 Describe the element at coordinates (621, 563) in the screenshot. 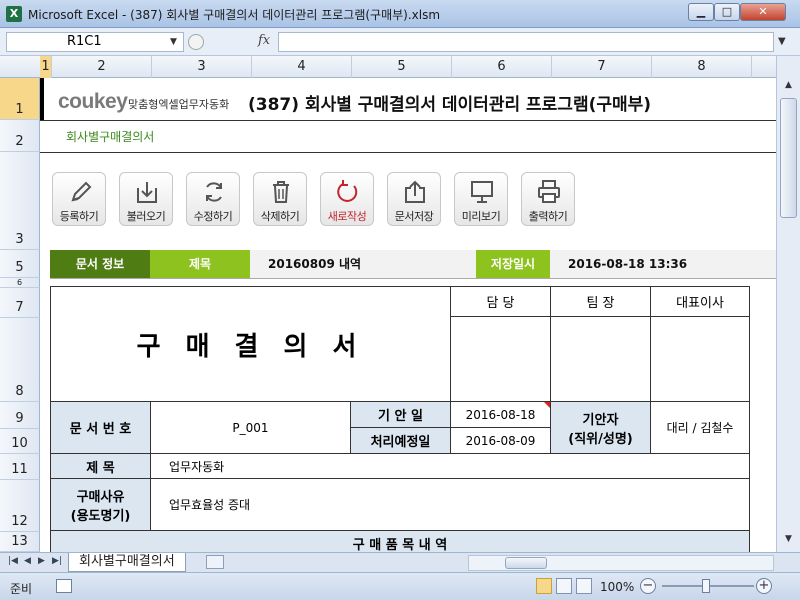

I see `horizontal-scrollbar` at that location.